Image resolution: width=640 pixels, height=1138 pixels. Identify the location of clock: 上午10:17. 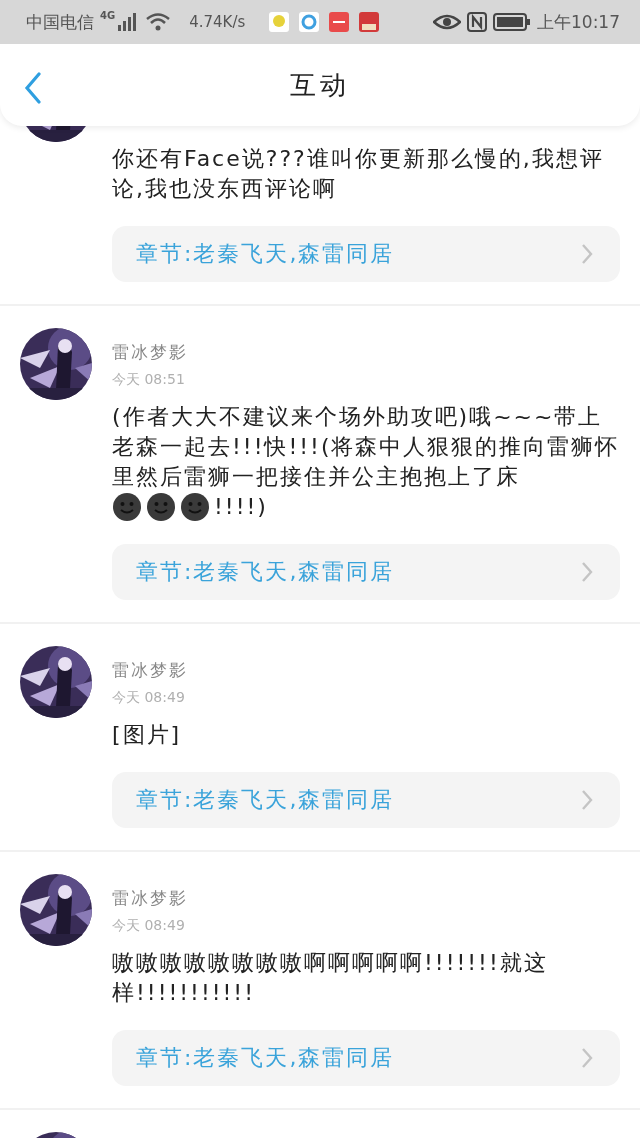
(578, 22).